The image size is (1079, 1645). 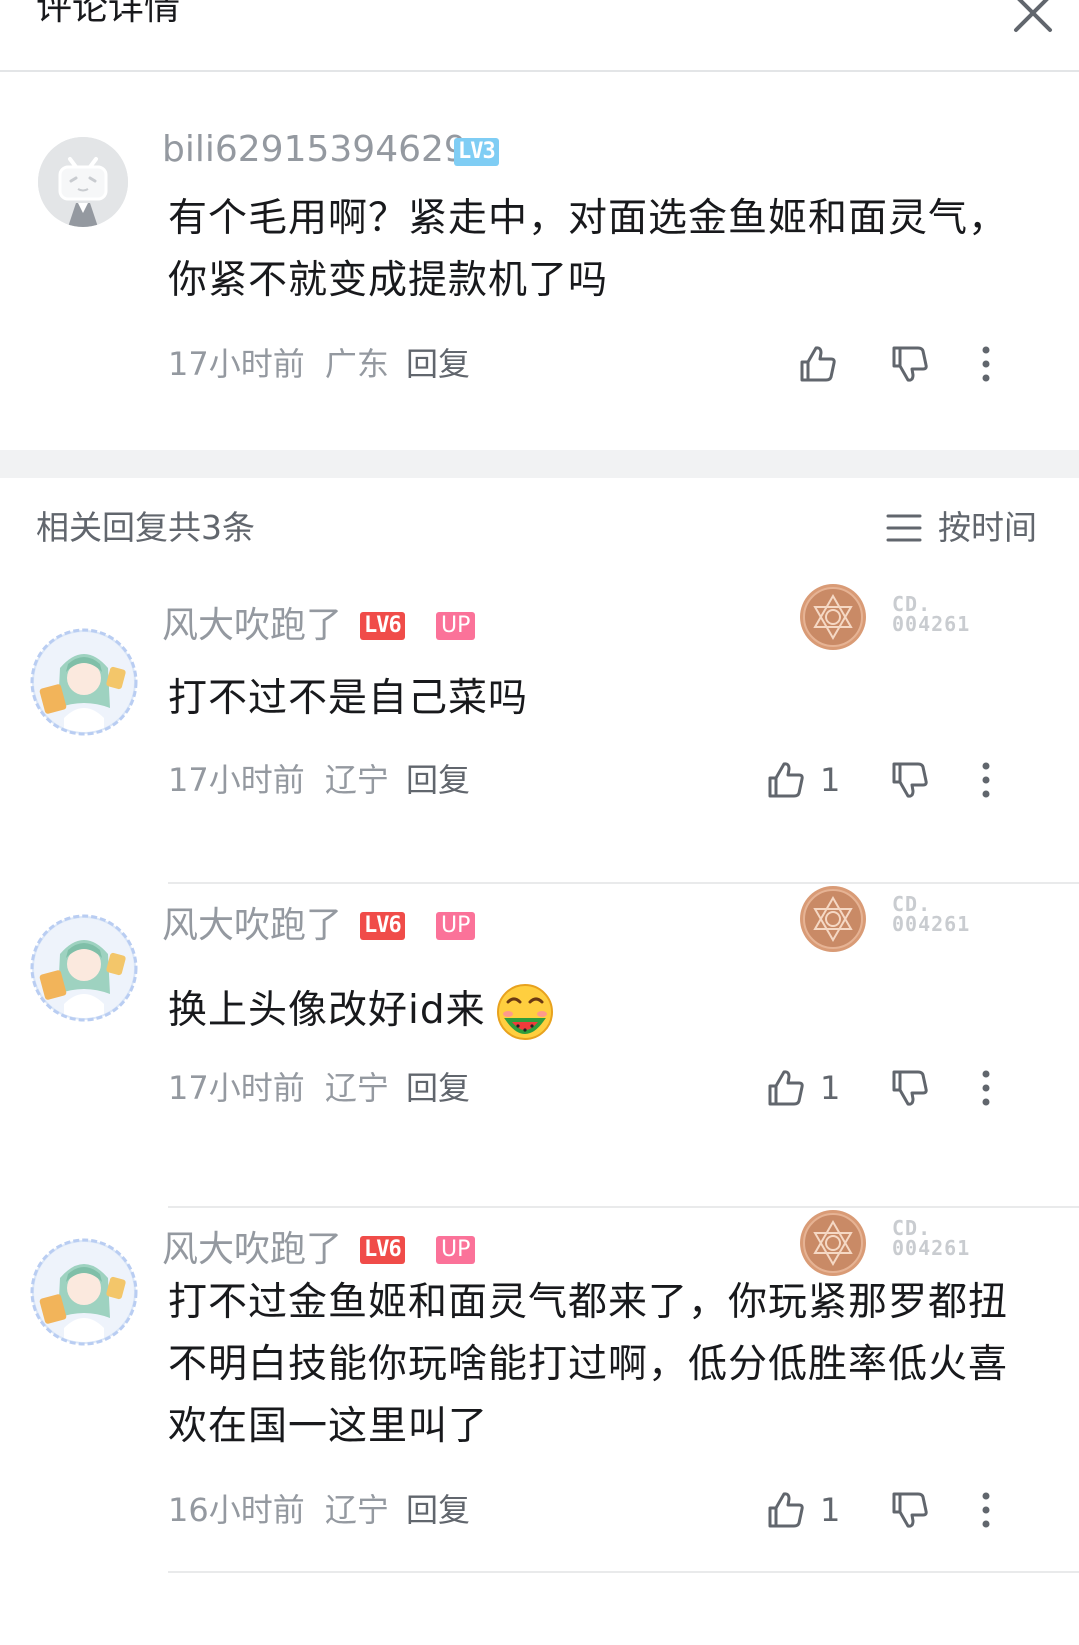 I want to click on sort-button: 按时间, so click(x=971, y=528).